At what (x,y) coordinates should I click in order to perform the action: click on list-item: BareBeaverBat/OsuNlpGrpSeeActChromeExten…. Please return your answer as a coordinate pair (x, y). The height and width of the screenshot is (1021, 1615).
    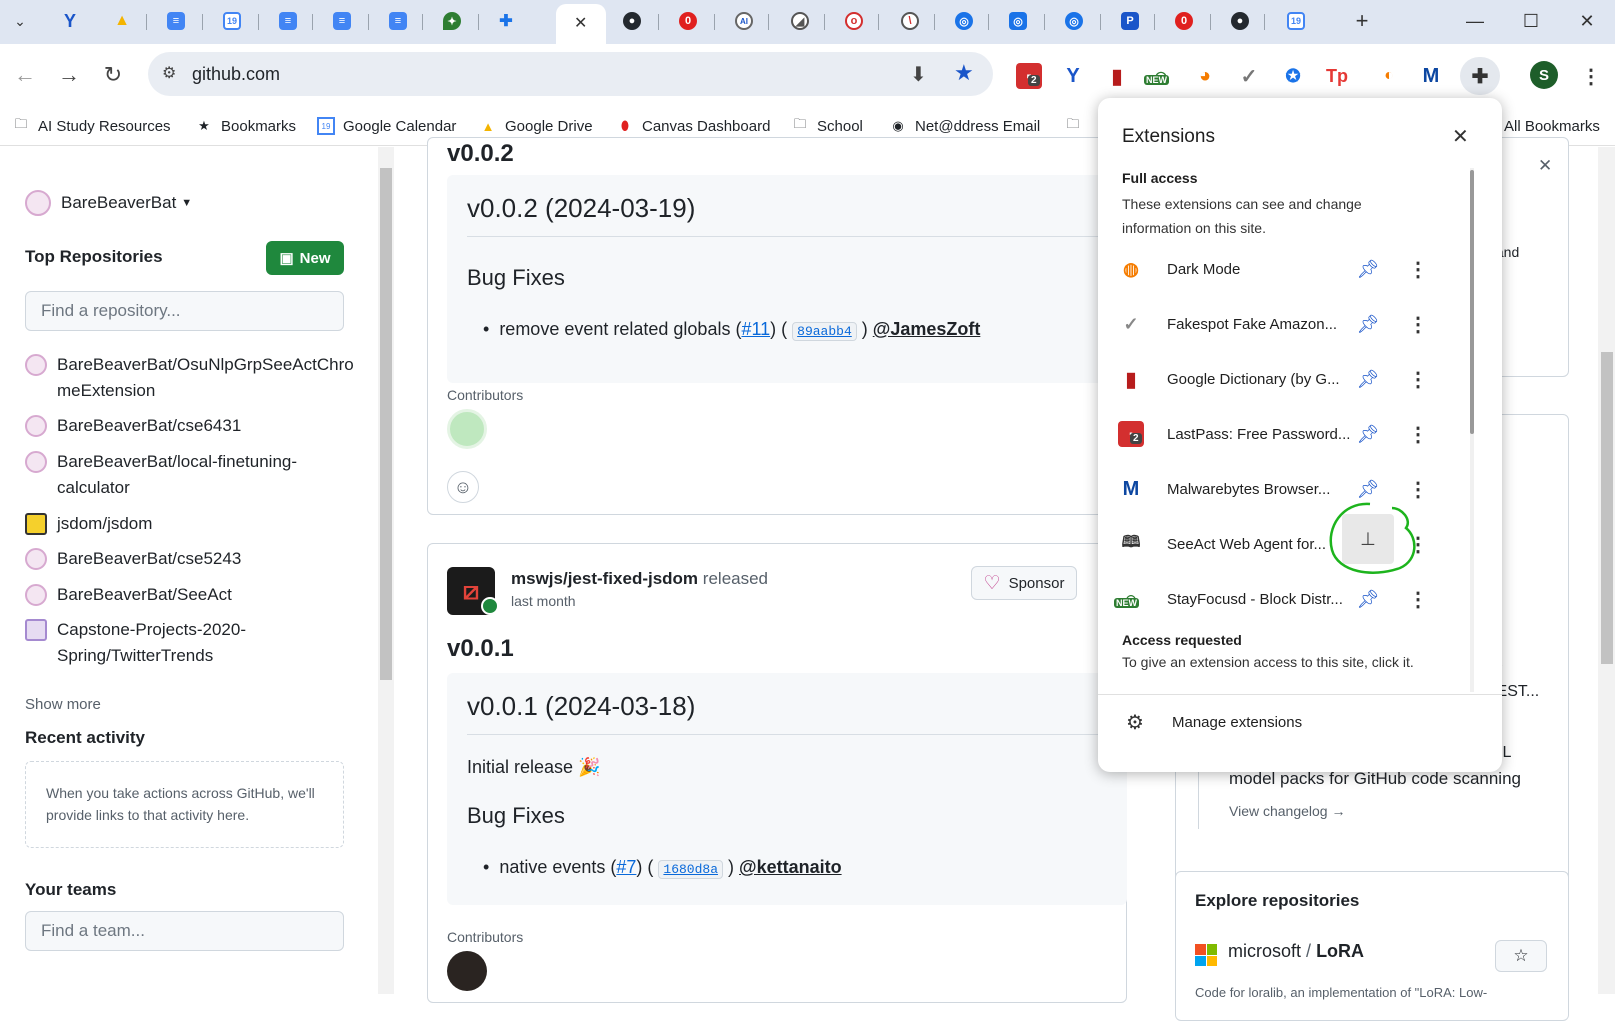
    Looking at the image, I should click on (195, 378).